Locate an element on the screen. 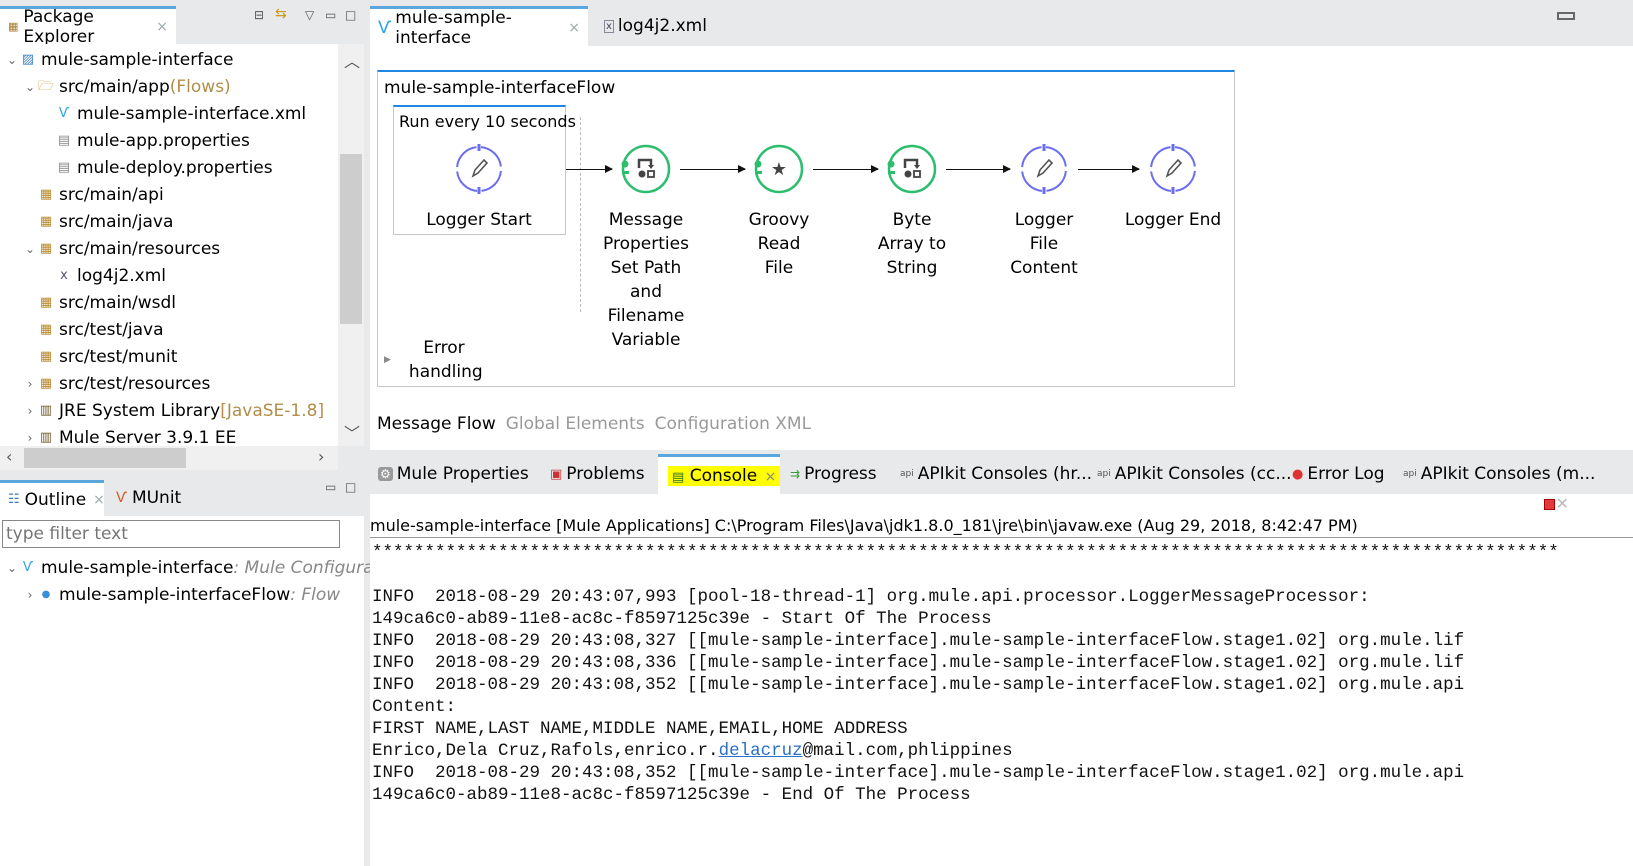 The width and height of the screenshot is (1633, 866). scroll-right-icon: › is located at coordinates (321, 456).